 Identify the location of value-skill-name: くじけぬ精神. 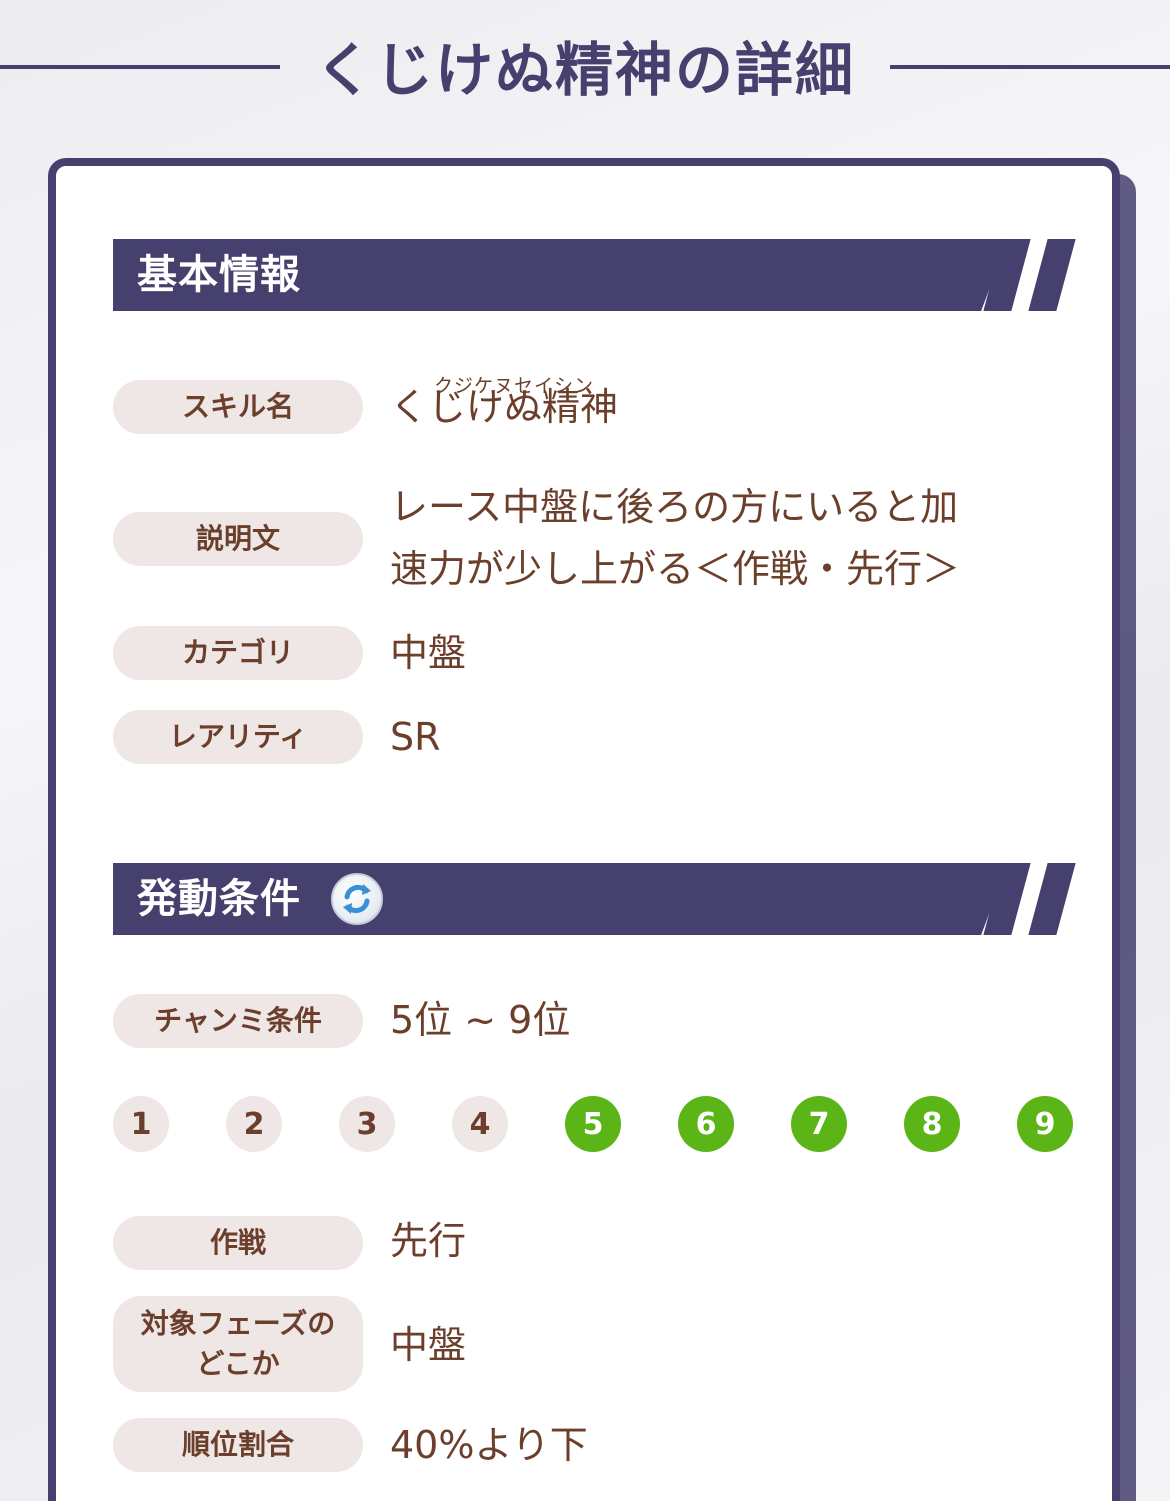
(504, 407).